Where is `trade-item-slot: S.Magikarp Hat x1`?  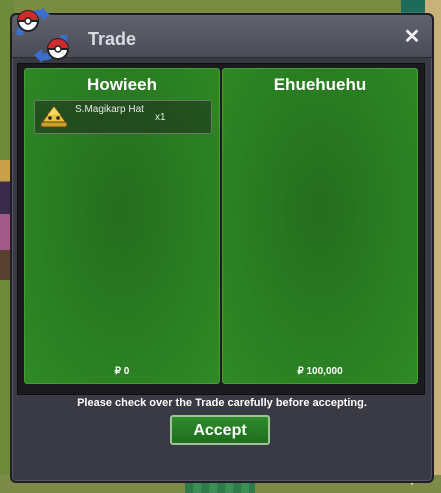 trade-item-slot: S.Magikarp Hat x1 is located at coordinates (123, 117).